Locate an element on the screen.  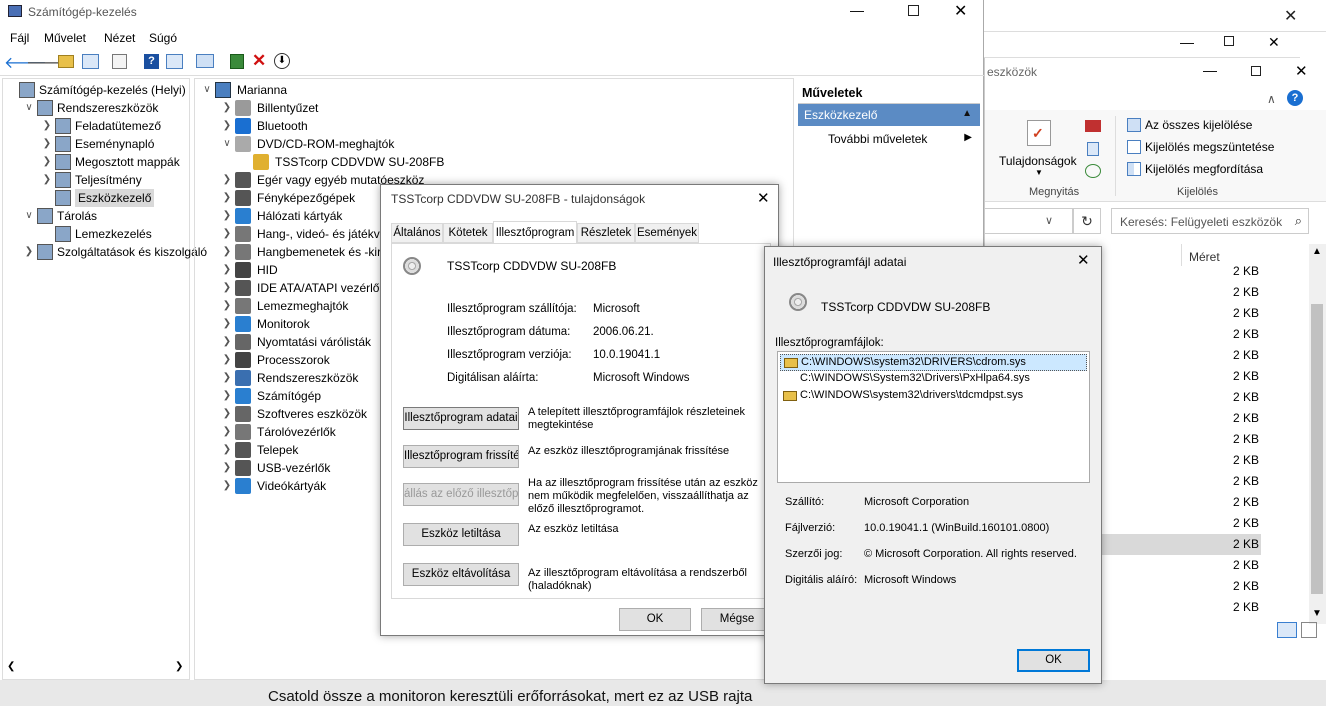
edit-icon is located at coordinates (1093, 149).